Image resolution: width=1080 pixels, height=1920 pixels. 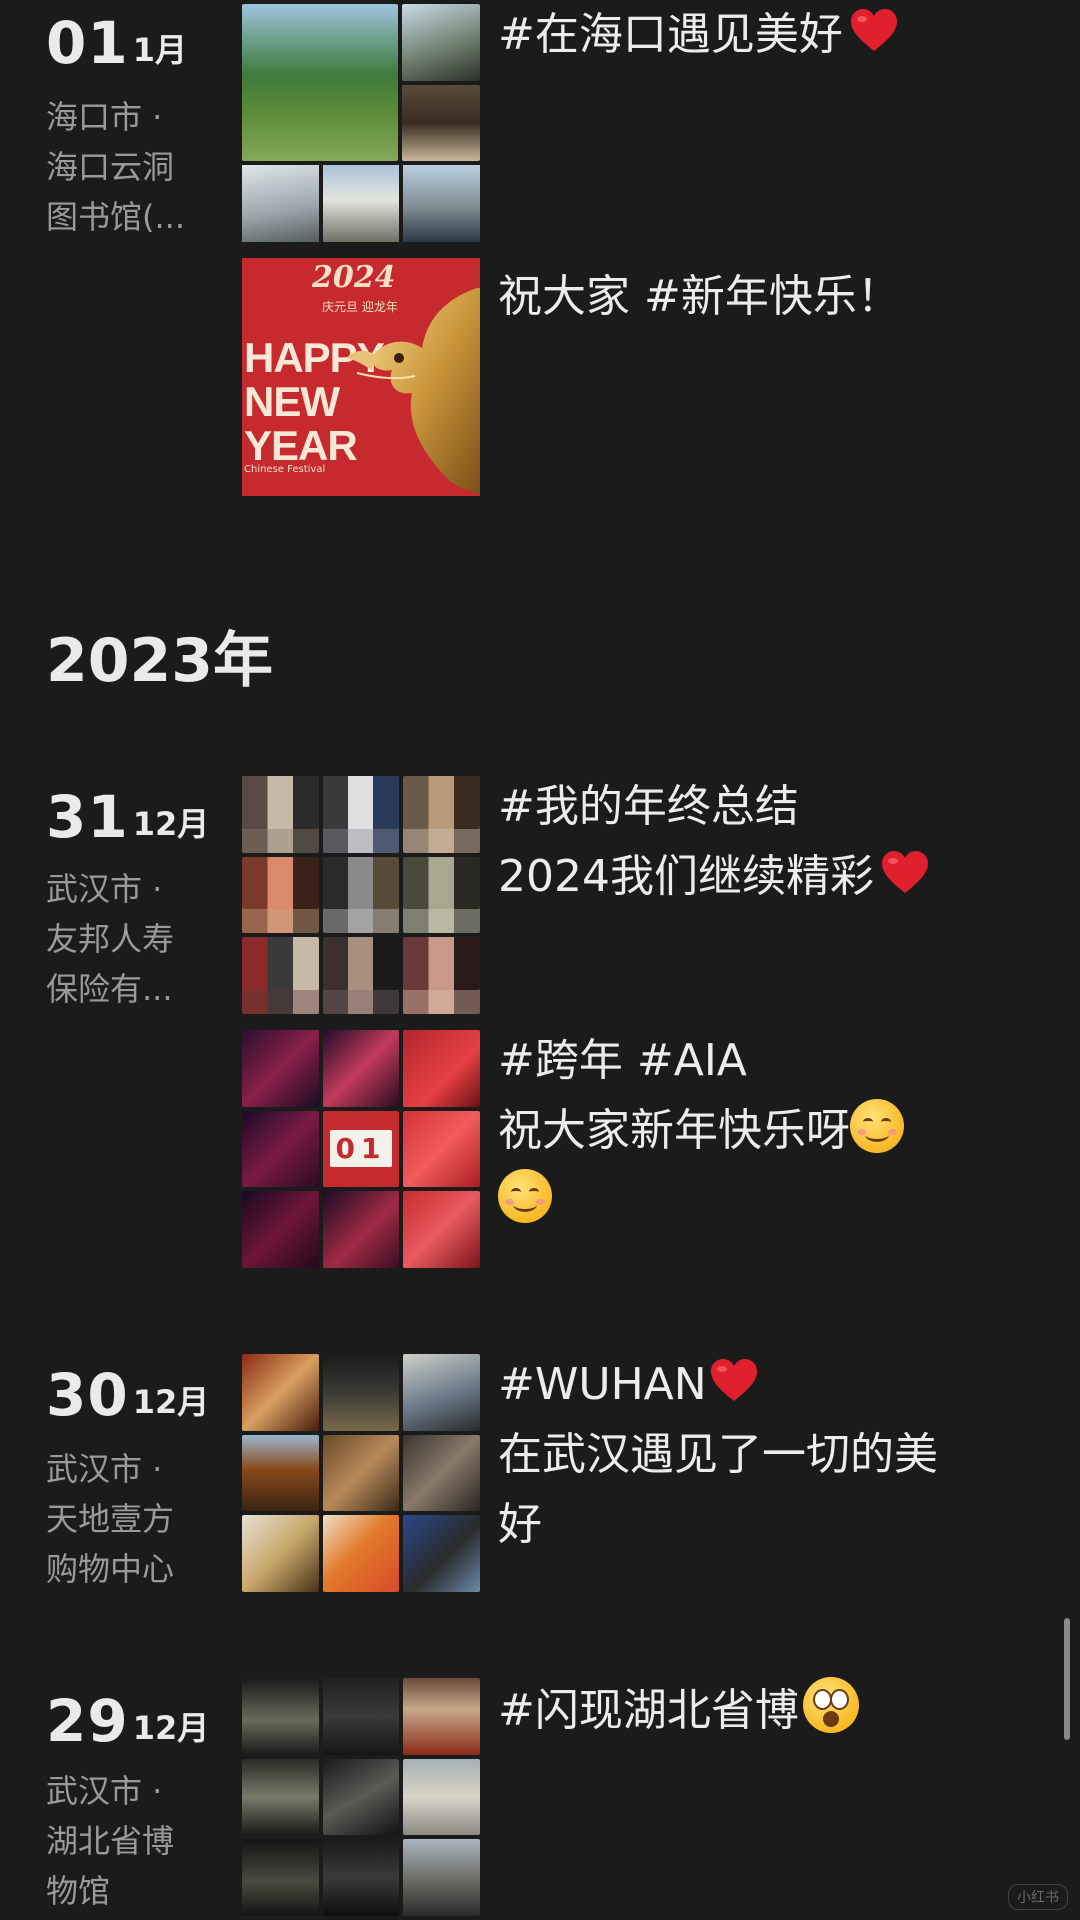 I want to click on scrollbar, so click(x=1067, y=1679).